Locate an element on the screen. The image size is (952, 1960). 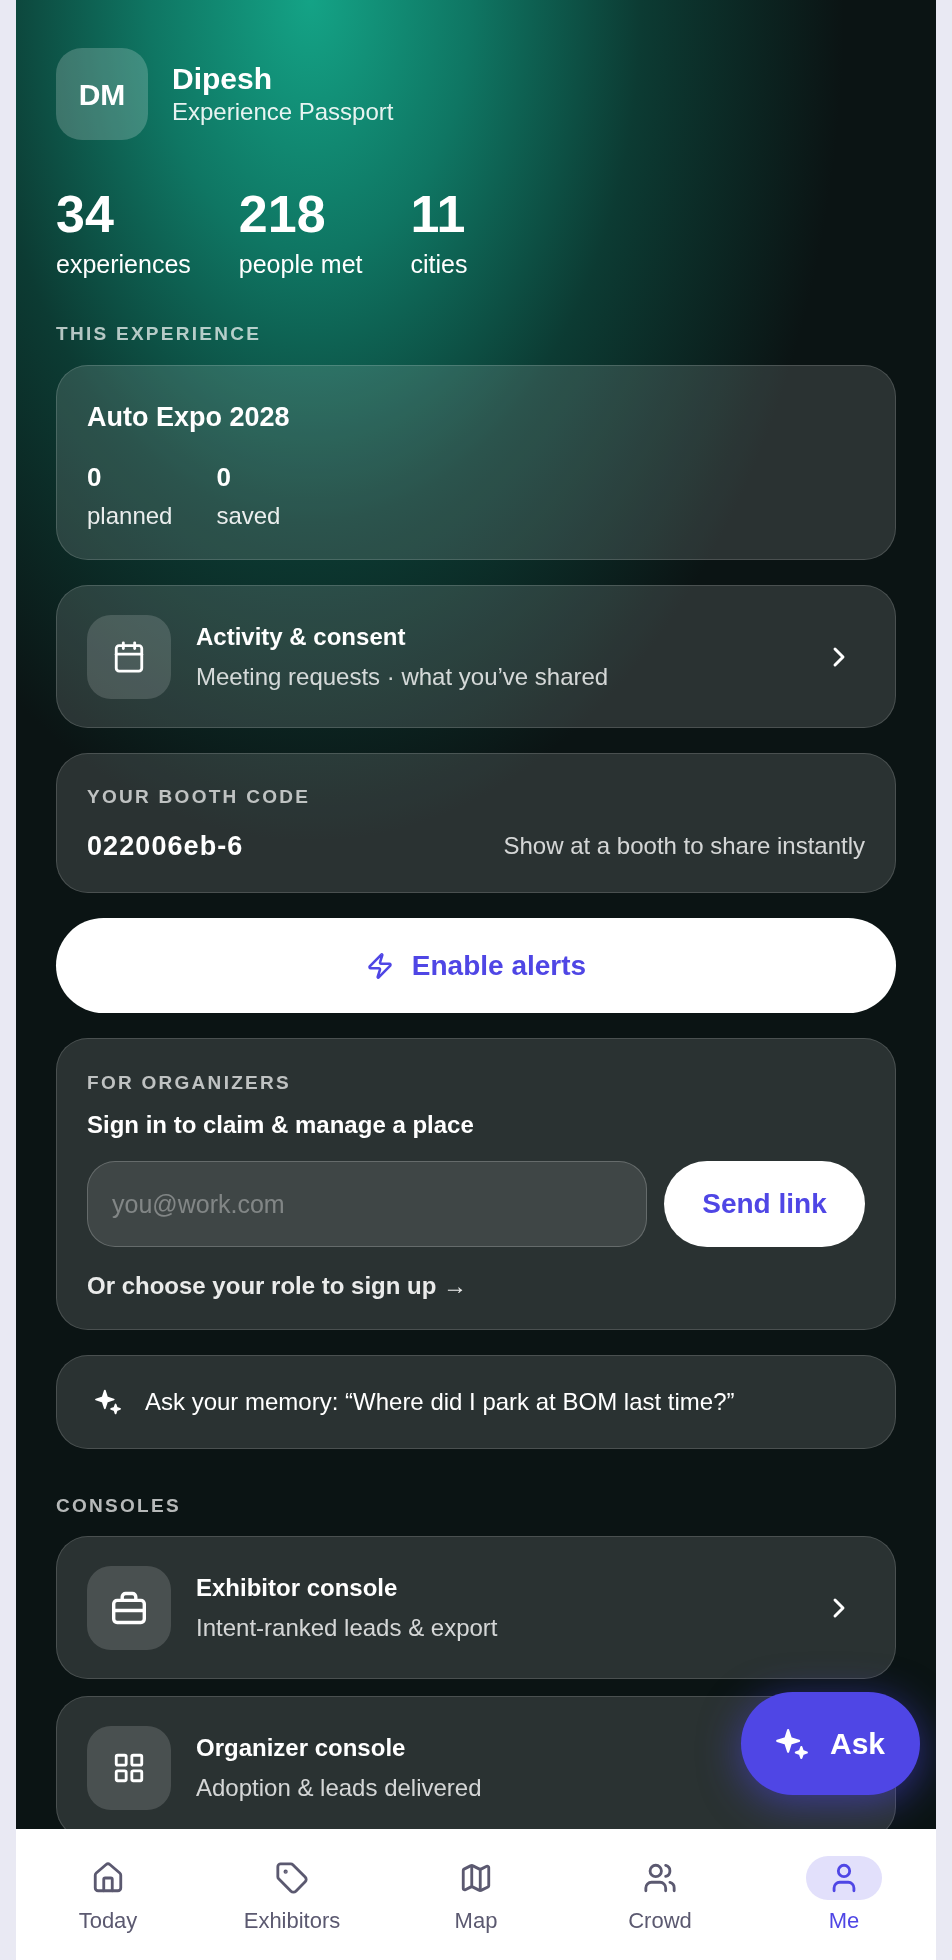
briefcase-icon is located at coordinates (129, 1607).